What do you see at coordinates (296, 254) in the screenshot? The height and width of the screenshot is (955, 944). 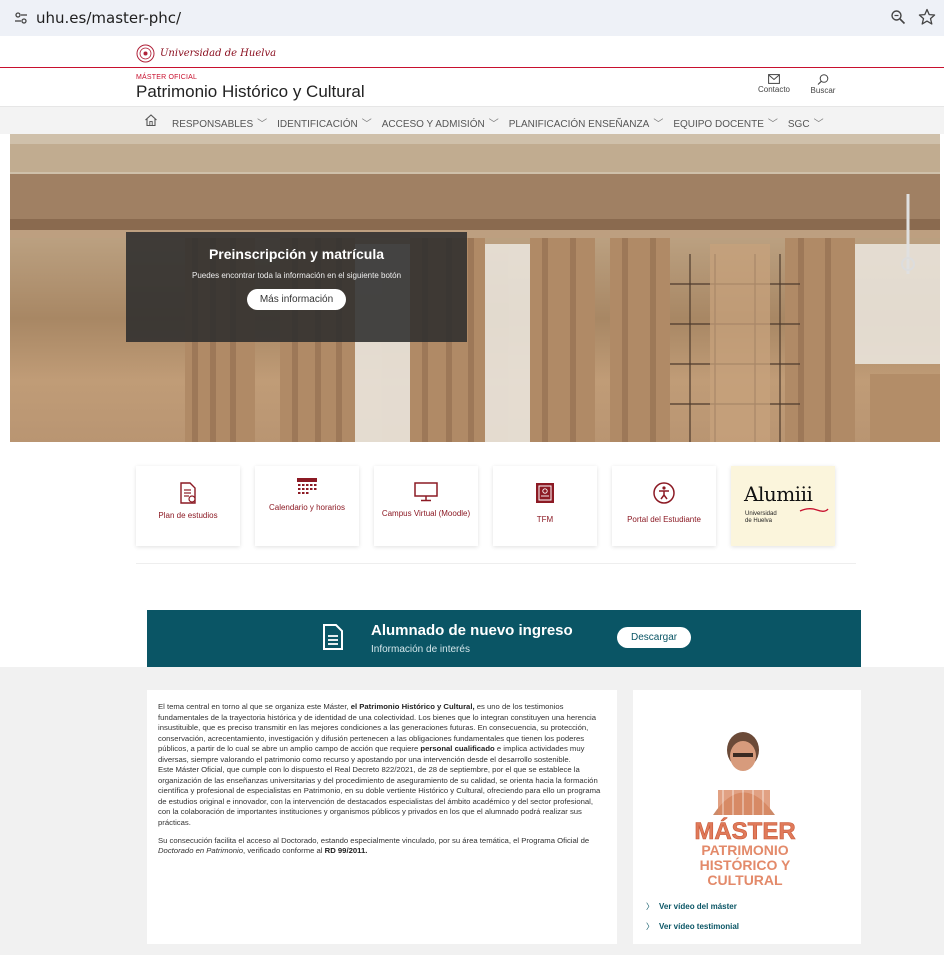 I see `promo-title: Preinscripción y matrícula` at bounding box center [296, 254].